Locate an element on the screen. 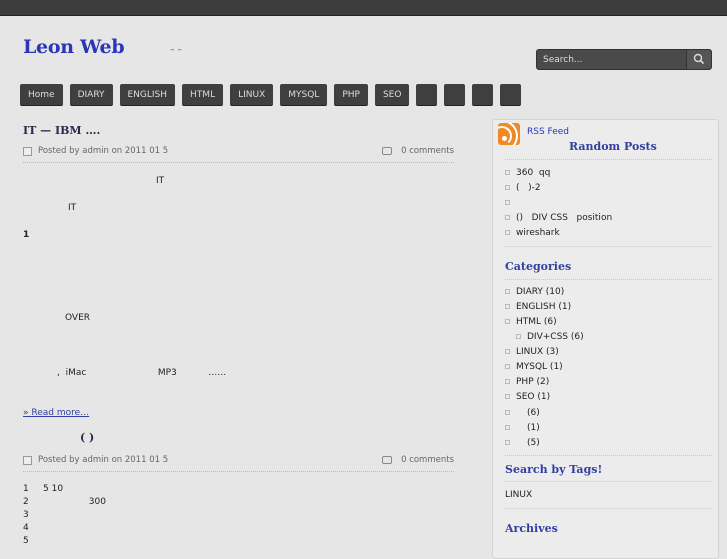  nav-item-english: ENGLISH is located at coordinates (147, 95).